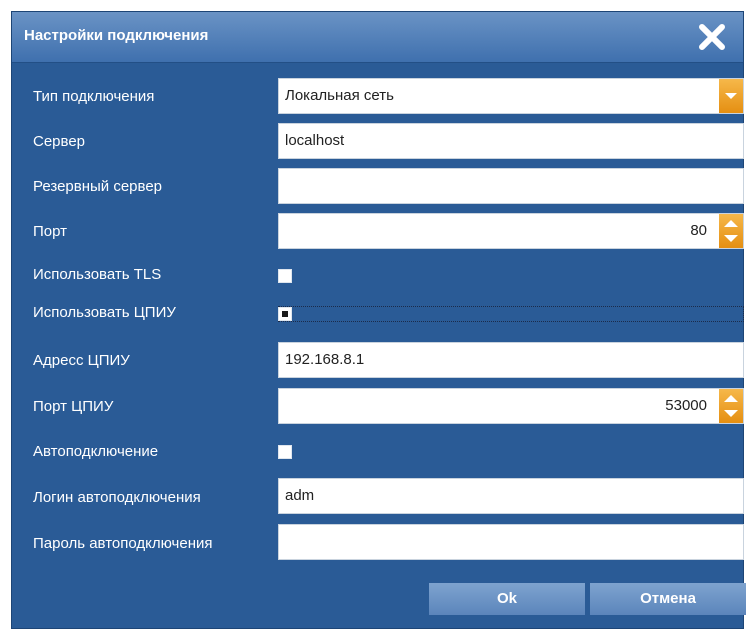 The width and height of the screenshot is (747, 632). I want to click on autoconnect-login-label: Логин автоподключения, so click(117, 497).